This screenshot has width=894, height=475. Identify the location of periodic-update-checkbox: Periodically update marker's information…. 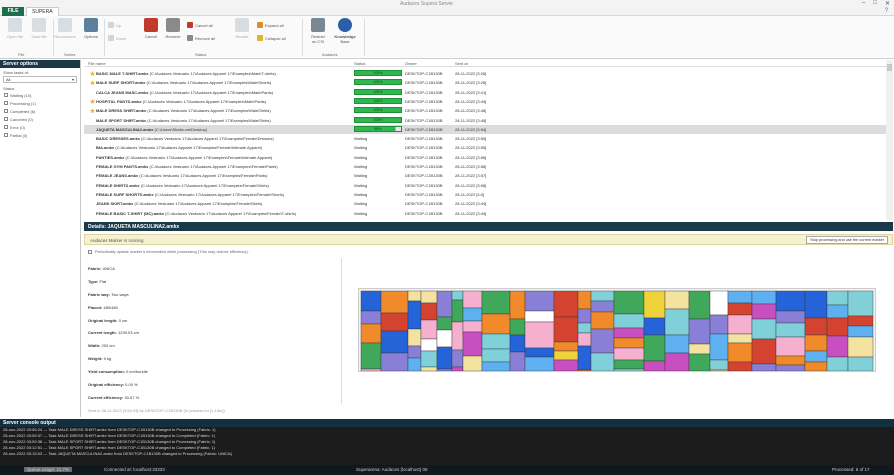
(168, 251).